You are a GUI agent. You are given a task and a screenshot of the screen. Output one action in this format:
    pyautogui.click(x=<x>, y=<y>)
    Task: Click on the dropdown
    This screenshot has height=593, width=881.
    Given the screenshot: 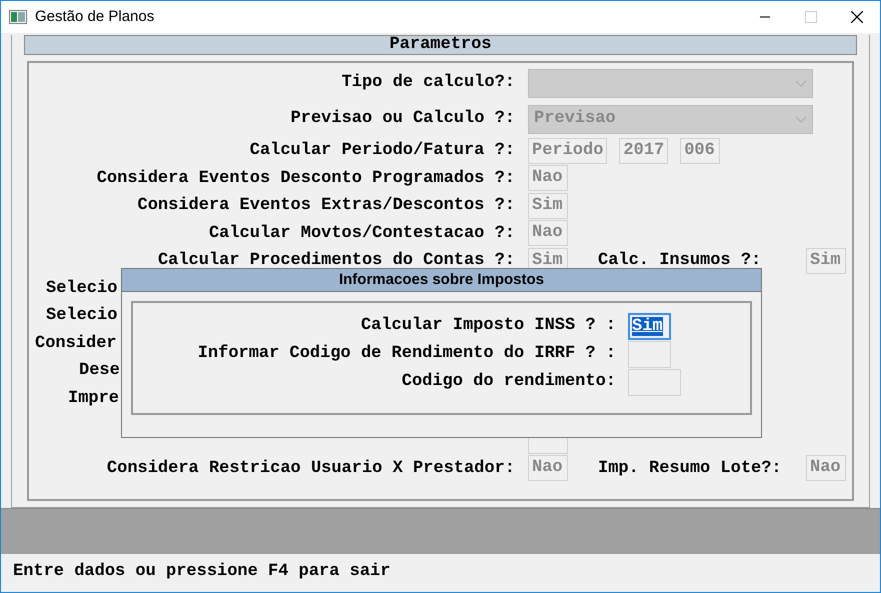 What is the action you would take?
    pyautogui.click(x=670, y=83)
    